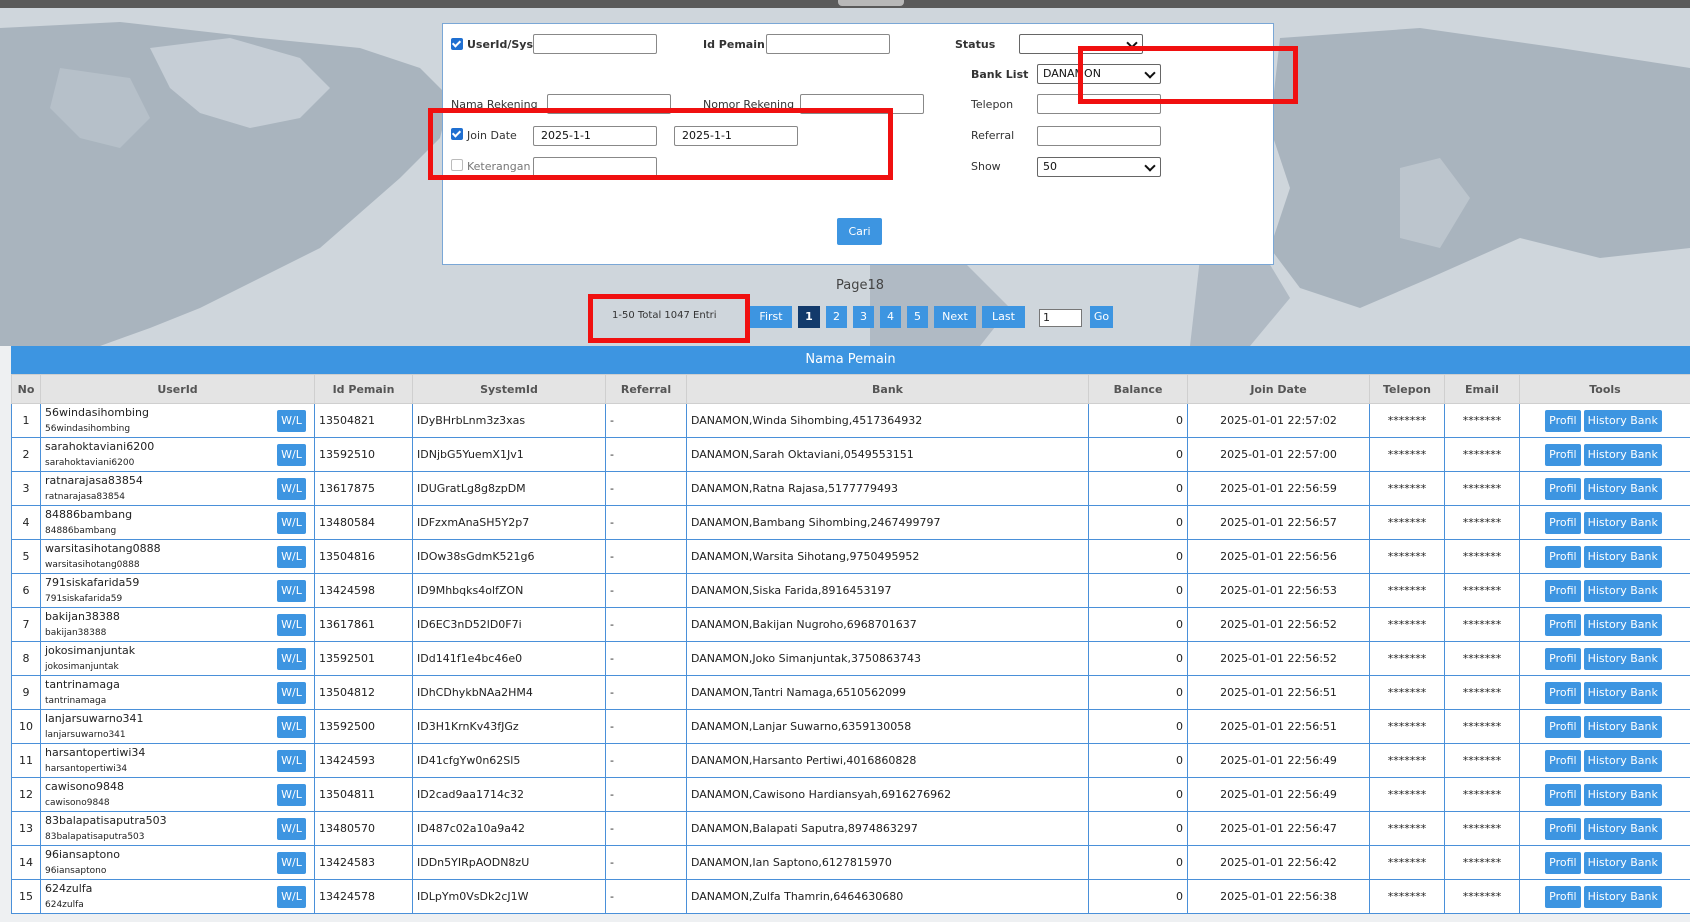 The width and height of the screenshot is (1690, 922). I want to click on bank-cell: DANAMON,Tantri Namaga,6510562099, so click(887, 692).